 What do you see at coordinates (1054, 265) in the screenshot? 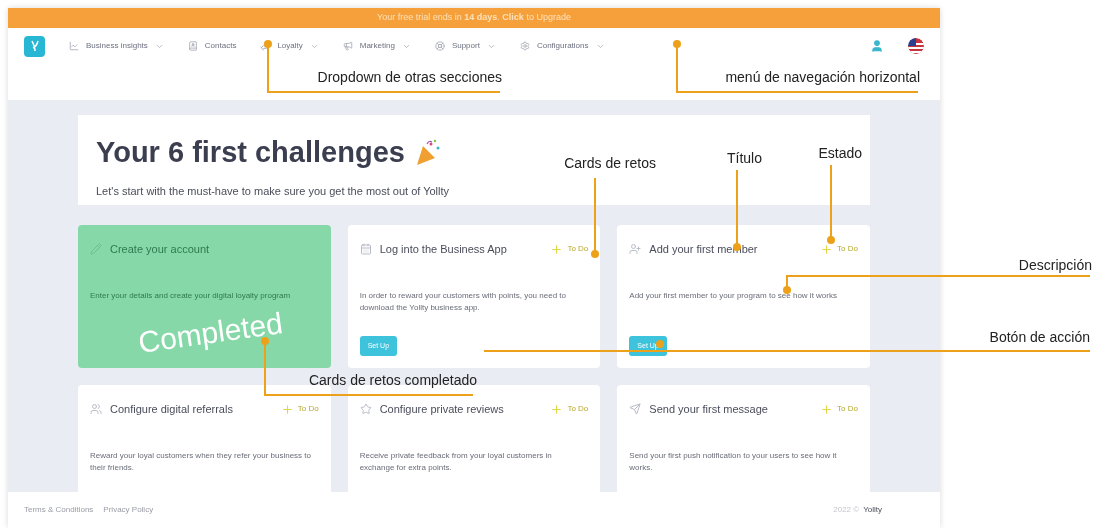
I see `annotation-label: Descripción` at bounding box center [1054, 265].